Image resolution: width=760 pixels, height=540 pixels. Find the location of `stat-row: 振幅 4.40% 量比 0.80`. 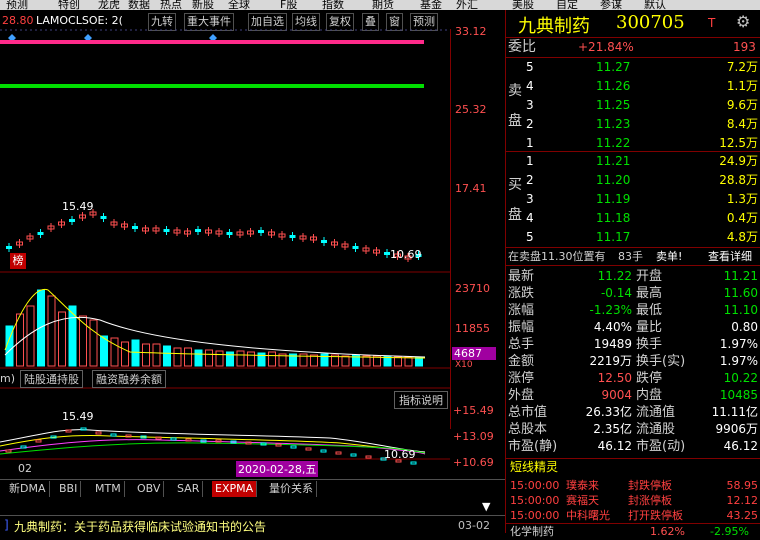

stat-row: 振幅 4.40% 量比 0.80 is located at coordinates (633, 327).